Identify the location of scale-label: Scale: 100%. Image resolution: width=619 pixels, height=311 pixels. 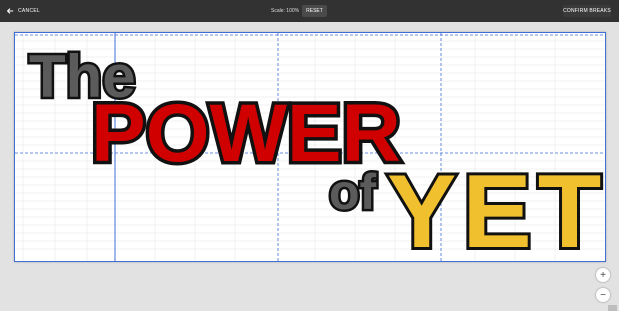
(285, 11).